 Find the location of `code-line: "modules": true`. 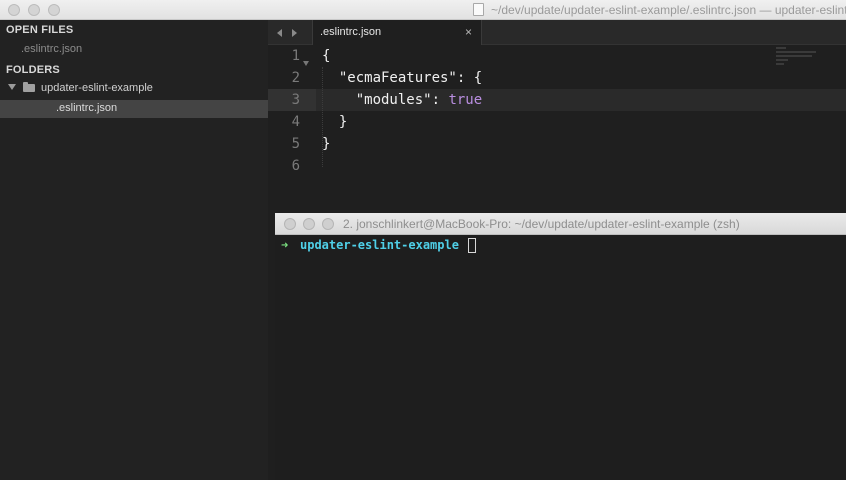

code-line: "modules": true is located at coordinates (402, 100).